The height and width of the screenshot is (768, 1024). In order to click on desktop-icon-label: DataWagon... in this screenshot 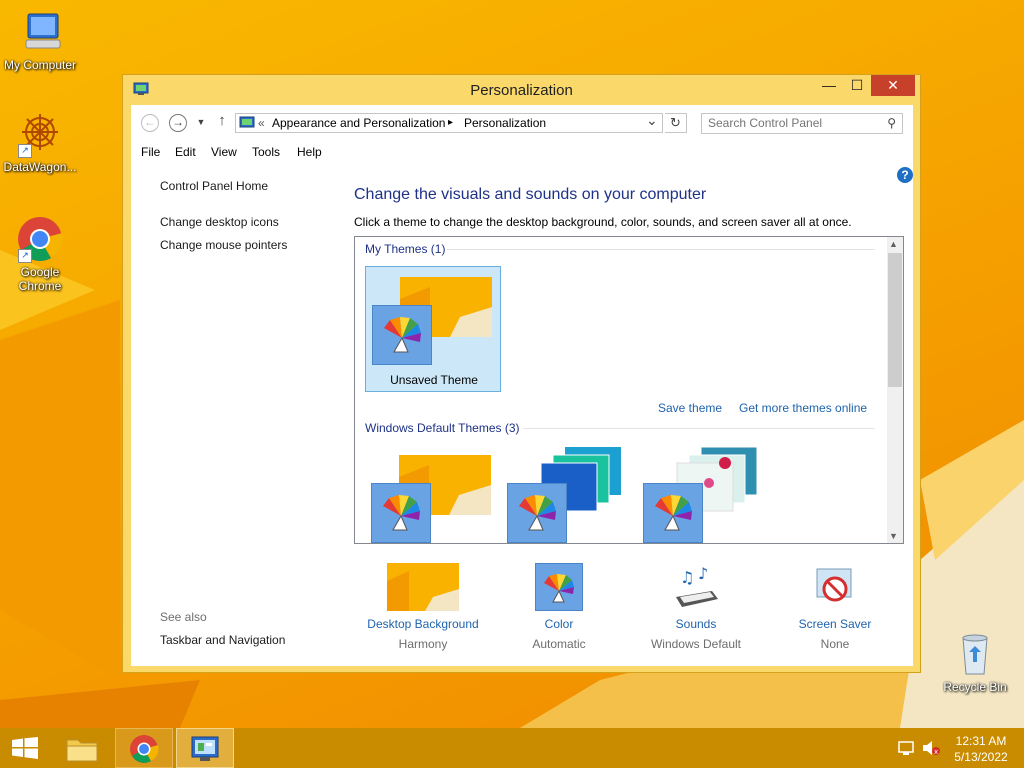, I will do `click(40, 167)`.